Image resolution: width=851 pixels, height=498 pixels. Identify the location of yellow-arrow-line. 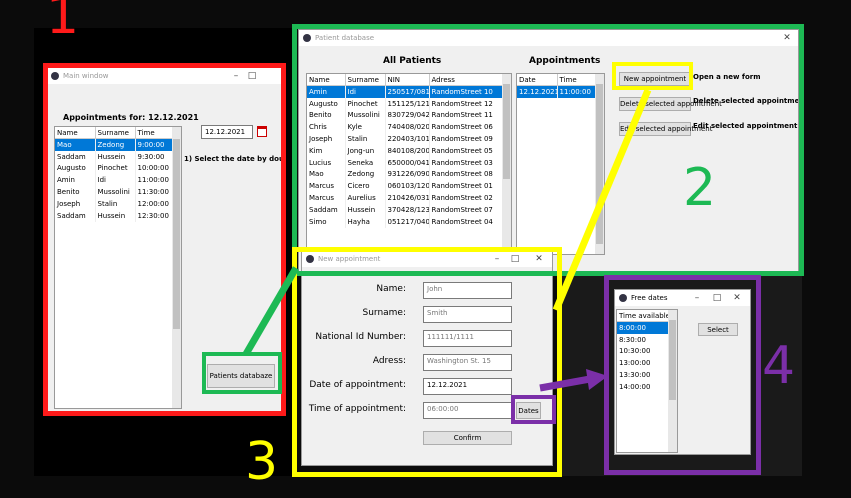
(602, 200).